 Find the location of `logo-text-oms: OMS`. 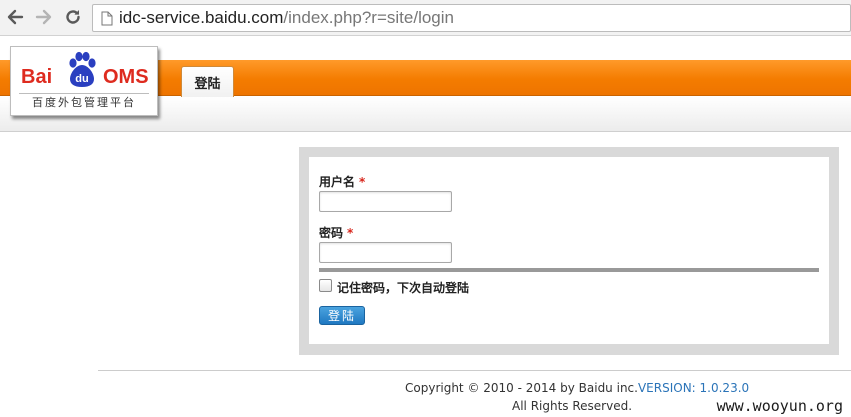

logo-text-oms: OMS is located at coordinates (126, 77).